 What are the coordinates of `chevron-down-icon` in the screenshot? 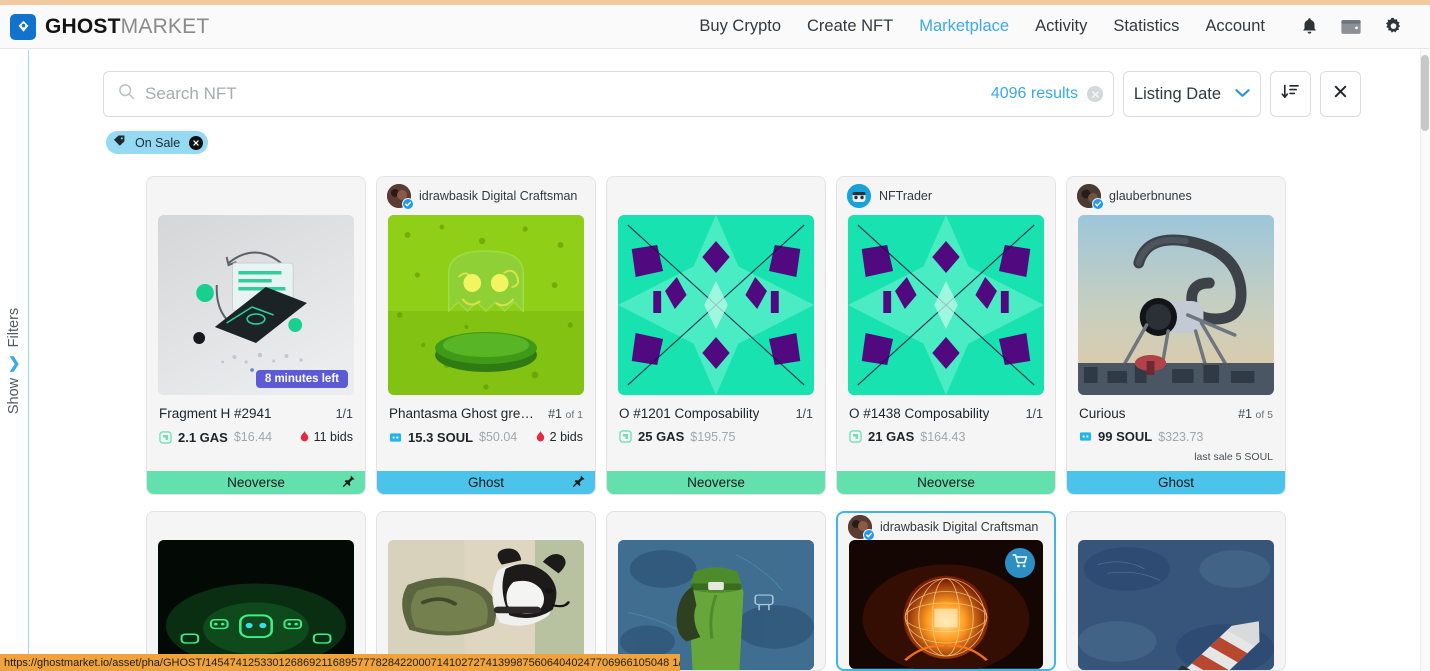 It's located at (1242, 94).